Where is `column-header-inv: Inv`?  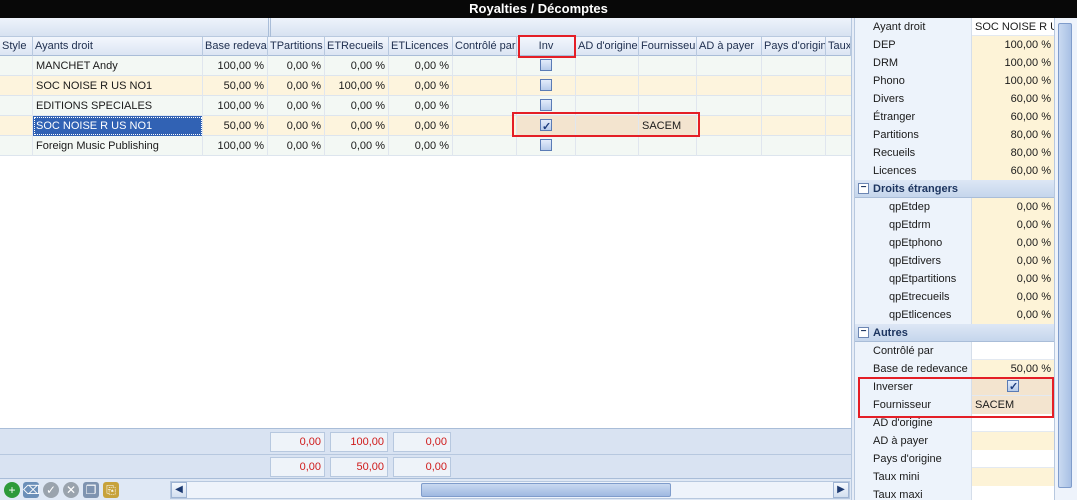
column-header-inv: Inv is located at coordinates (546, 46).